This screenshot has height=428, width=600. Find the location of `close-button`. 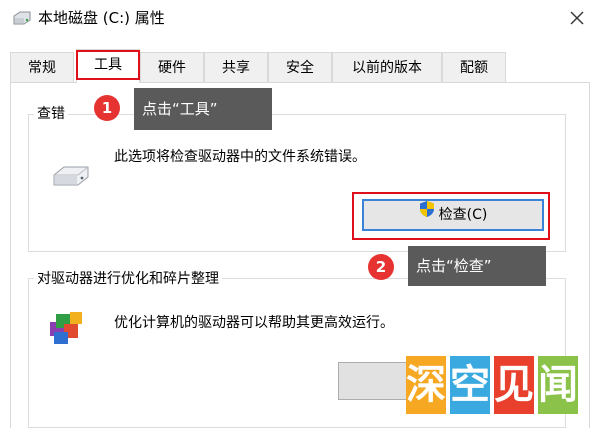

close-button is located at coordinates (577, 18).